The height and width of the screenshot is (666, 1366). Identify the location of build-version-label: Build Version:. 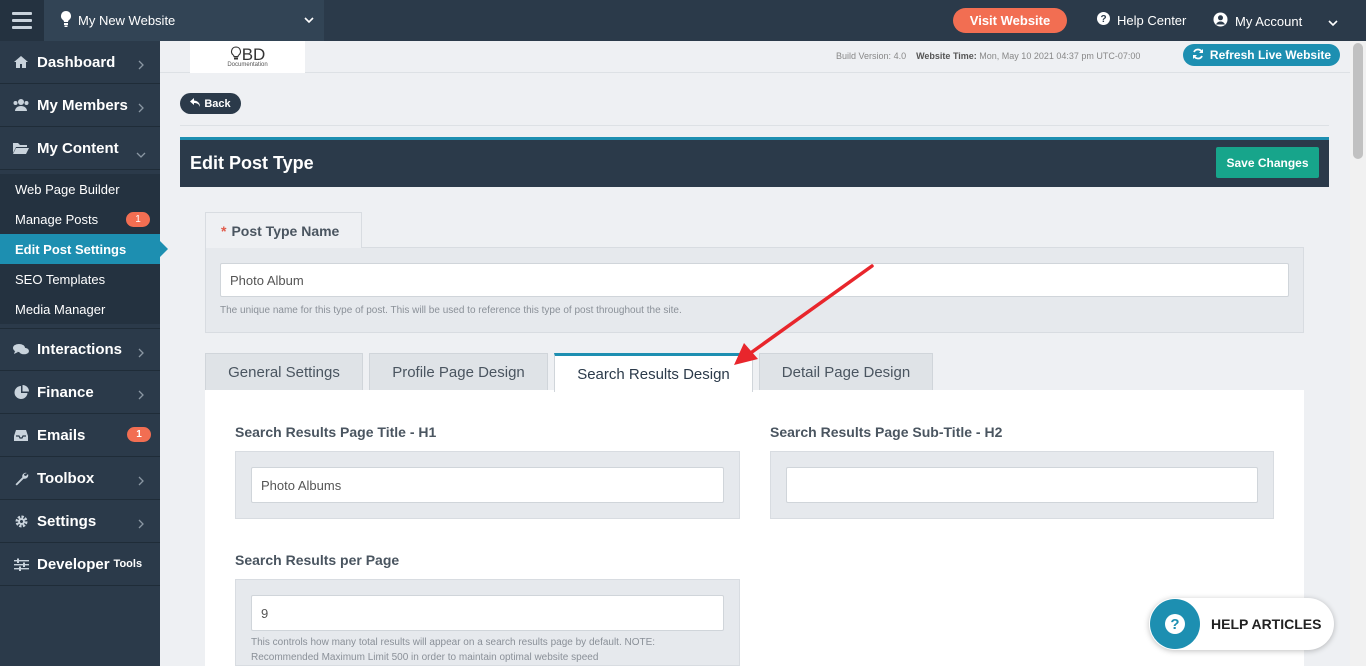
(864, 56).